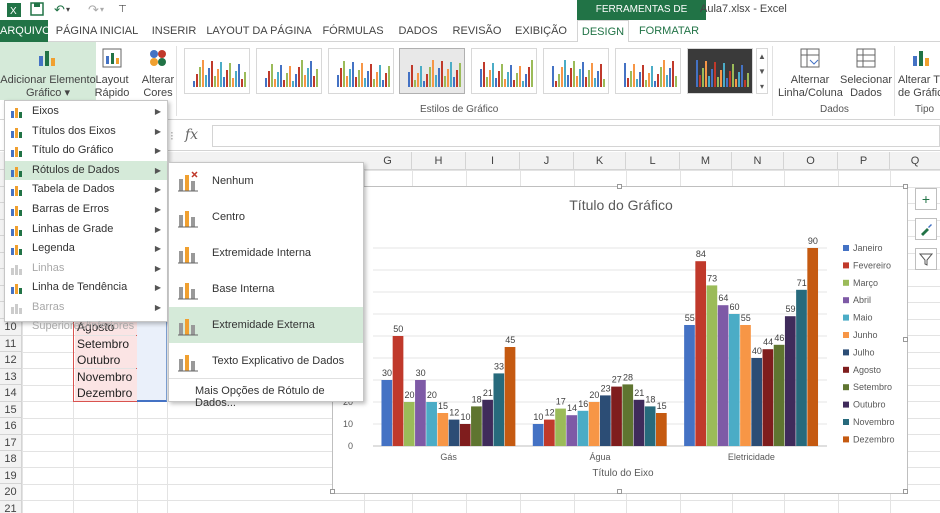  I want to click on data-label-option-extremidade-interna: Extremidade Interna, so click(266, 253).